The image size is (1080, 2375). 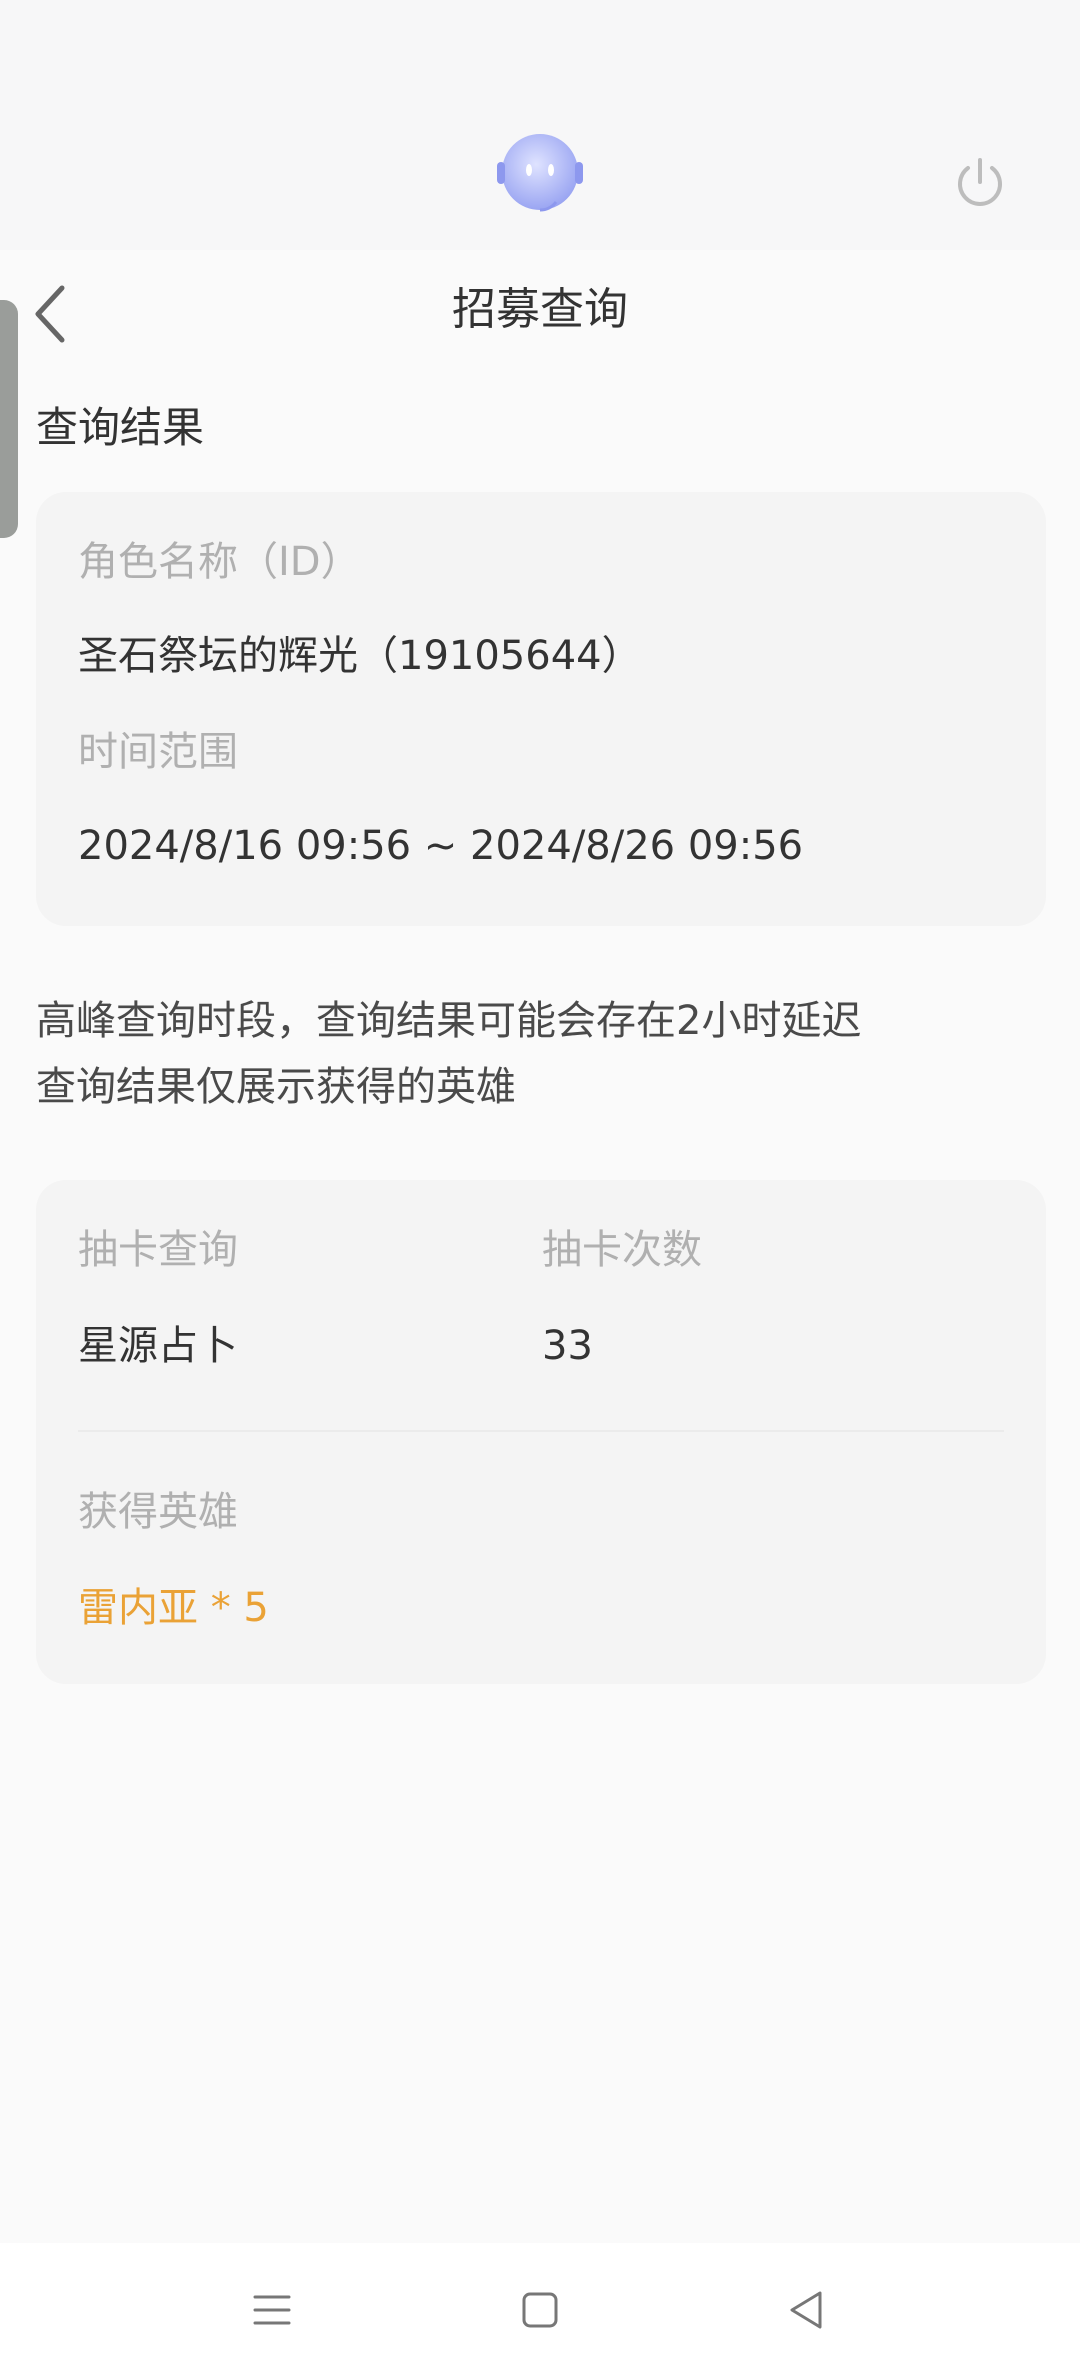 I want to click on obtained-hero-value: 雷内亚 * 5, so click(x=173, y=1608).